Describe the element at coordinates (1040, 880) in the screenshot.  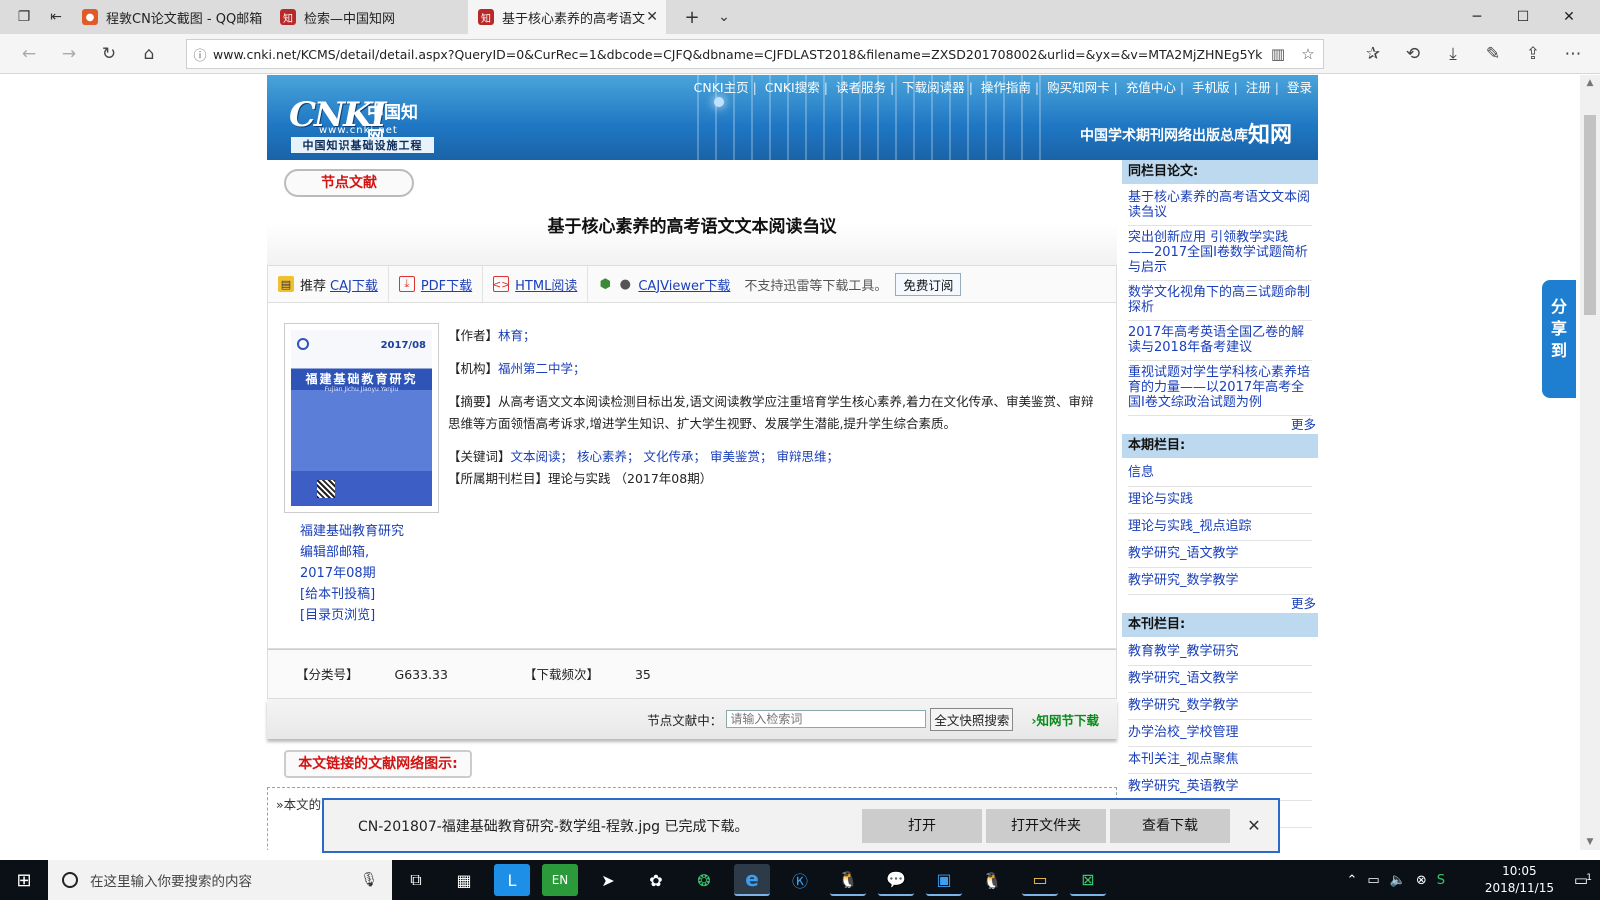
I see `file-explorer-icon: ▭` at that location.